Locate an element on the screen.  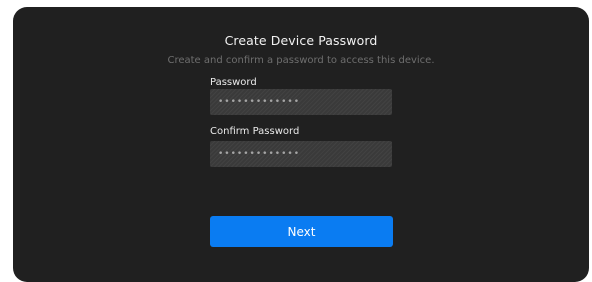
password-label: Password is located at coordinates (233, 82).